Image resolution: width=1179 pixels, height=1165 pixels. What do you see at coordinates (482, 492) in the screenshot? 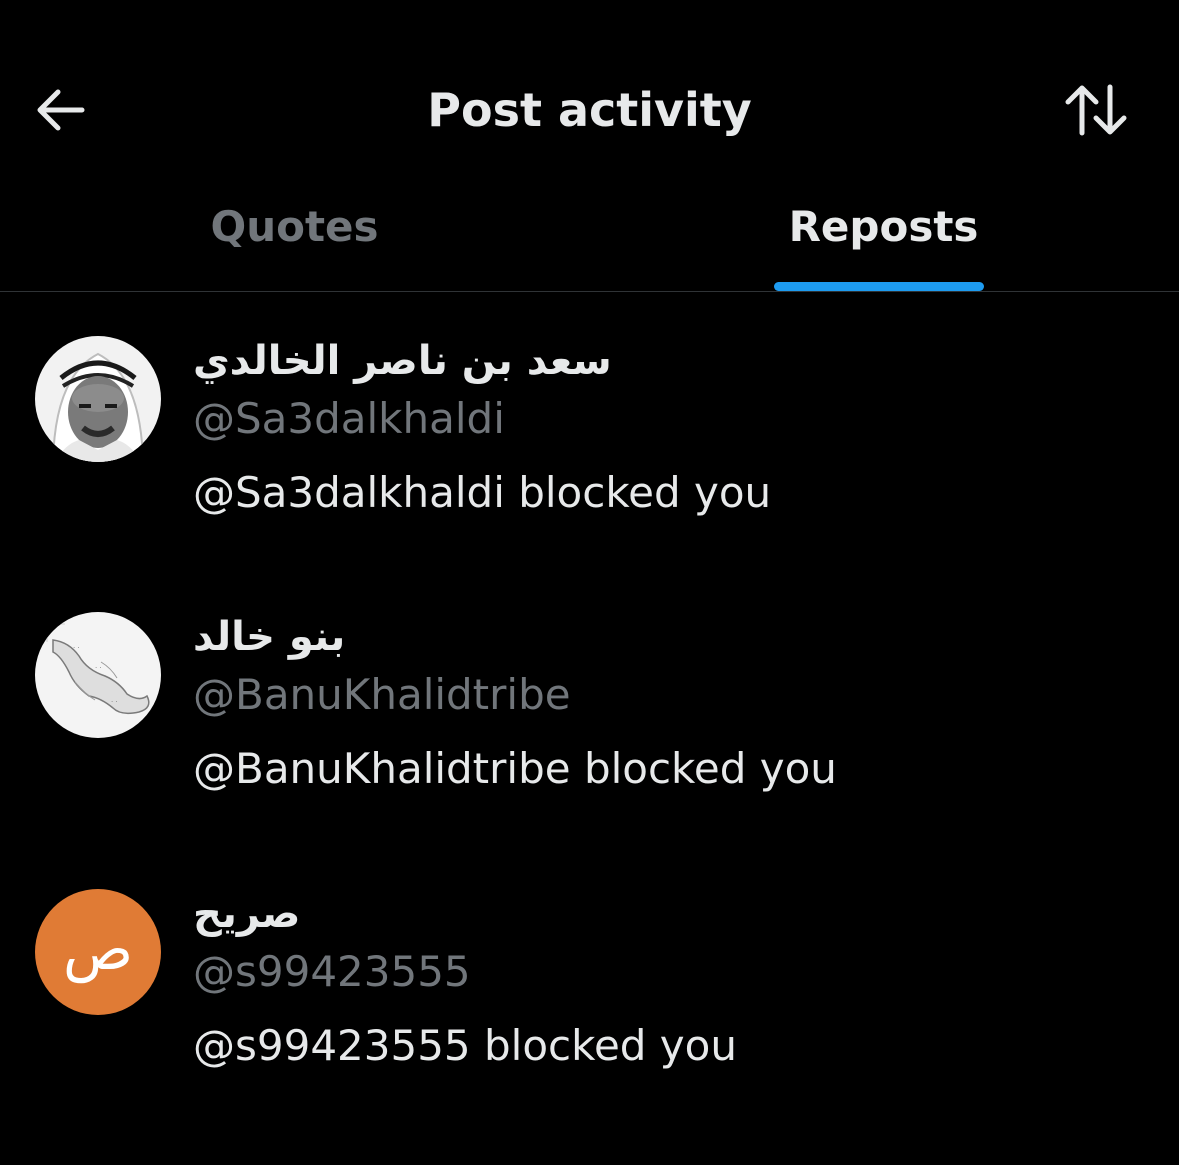
I see `blocked-status: @Sa3dalkhaldi blocked you` at bounding box center [482, 492].